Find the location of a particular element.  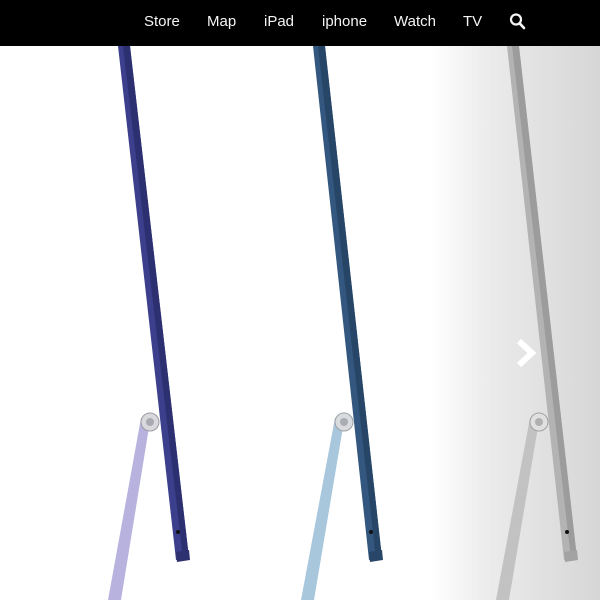

nav-item-store: Store is located at coordinates (162, 22).